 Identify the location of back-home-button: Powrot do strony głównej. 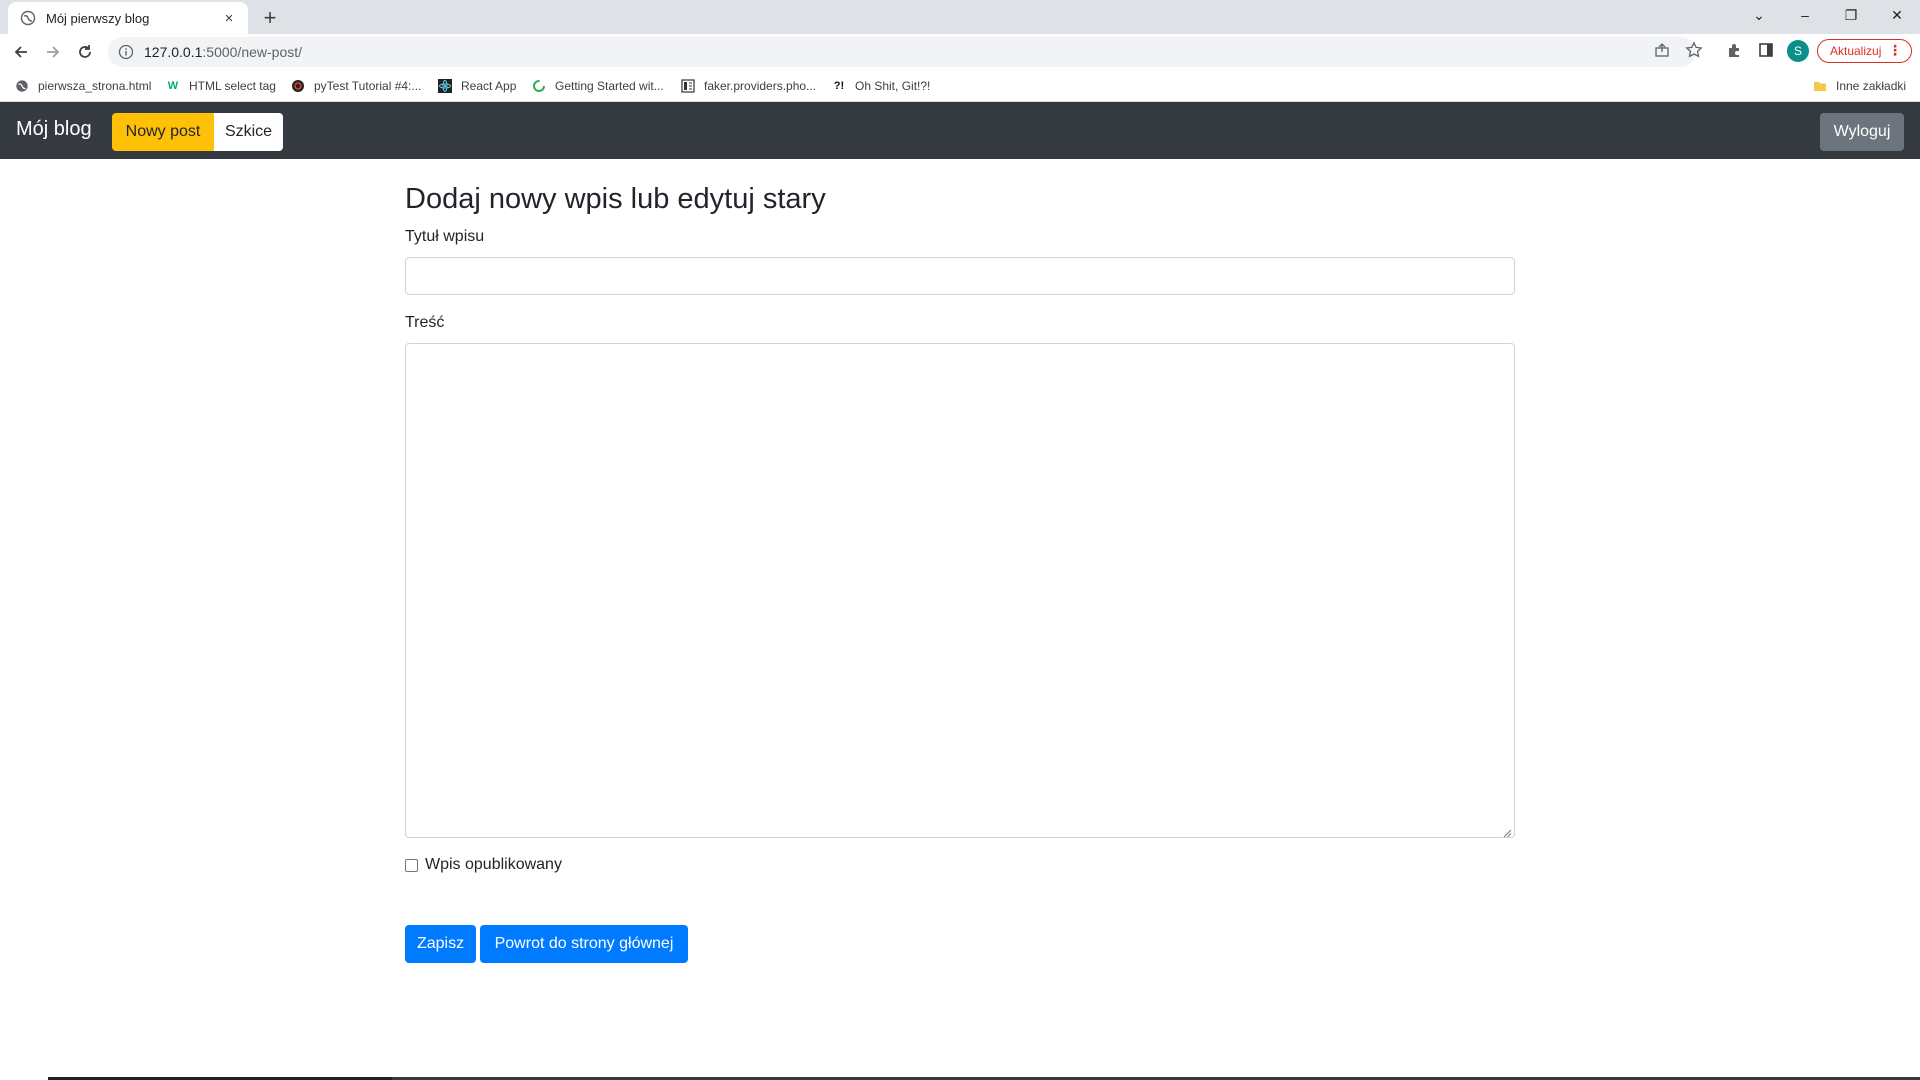
(584, 944).